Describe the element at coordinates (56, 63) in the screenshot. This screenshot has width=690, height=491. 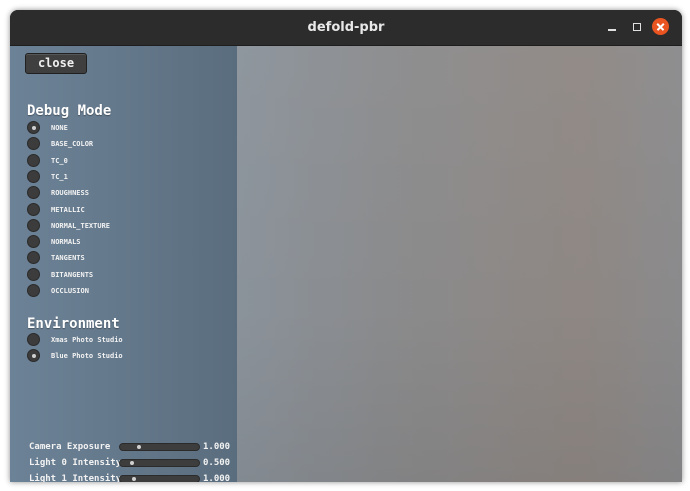
I see `close-button: close` at that location.